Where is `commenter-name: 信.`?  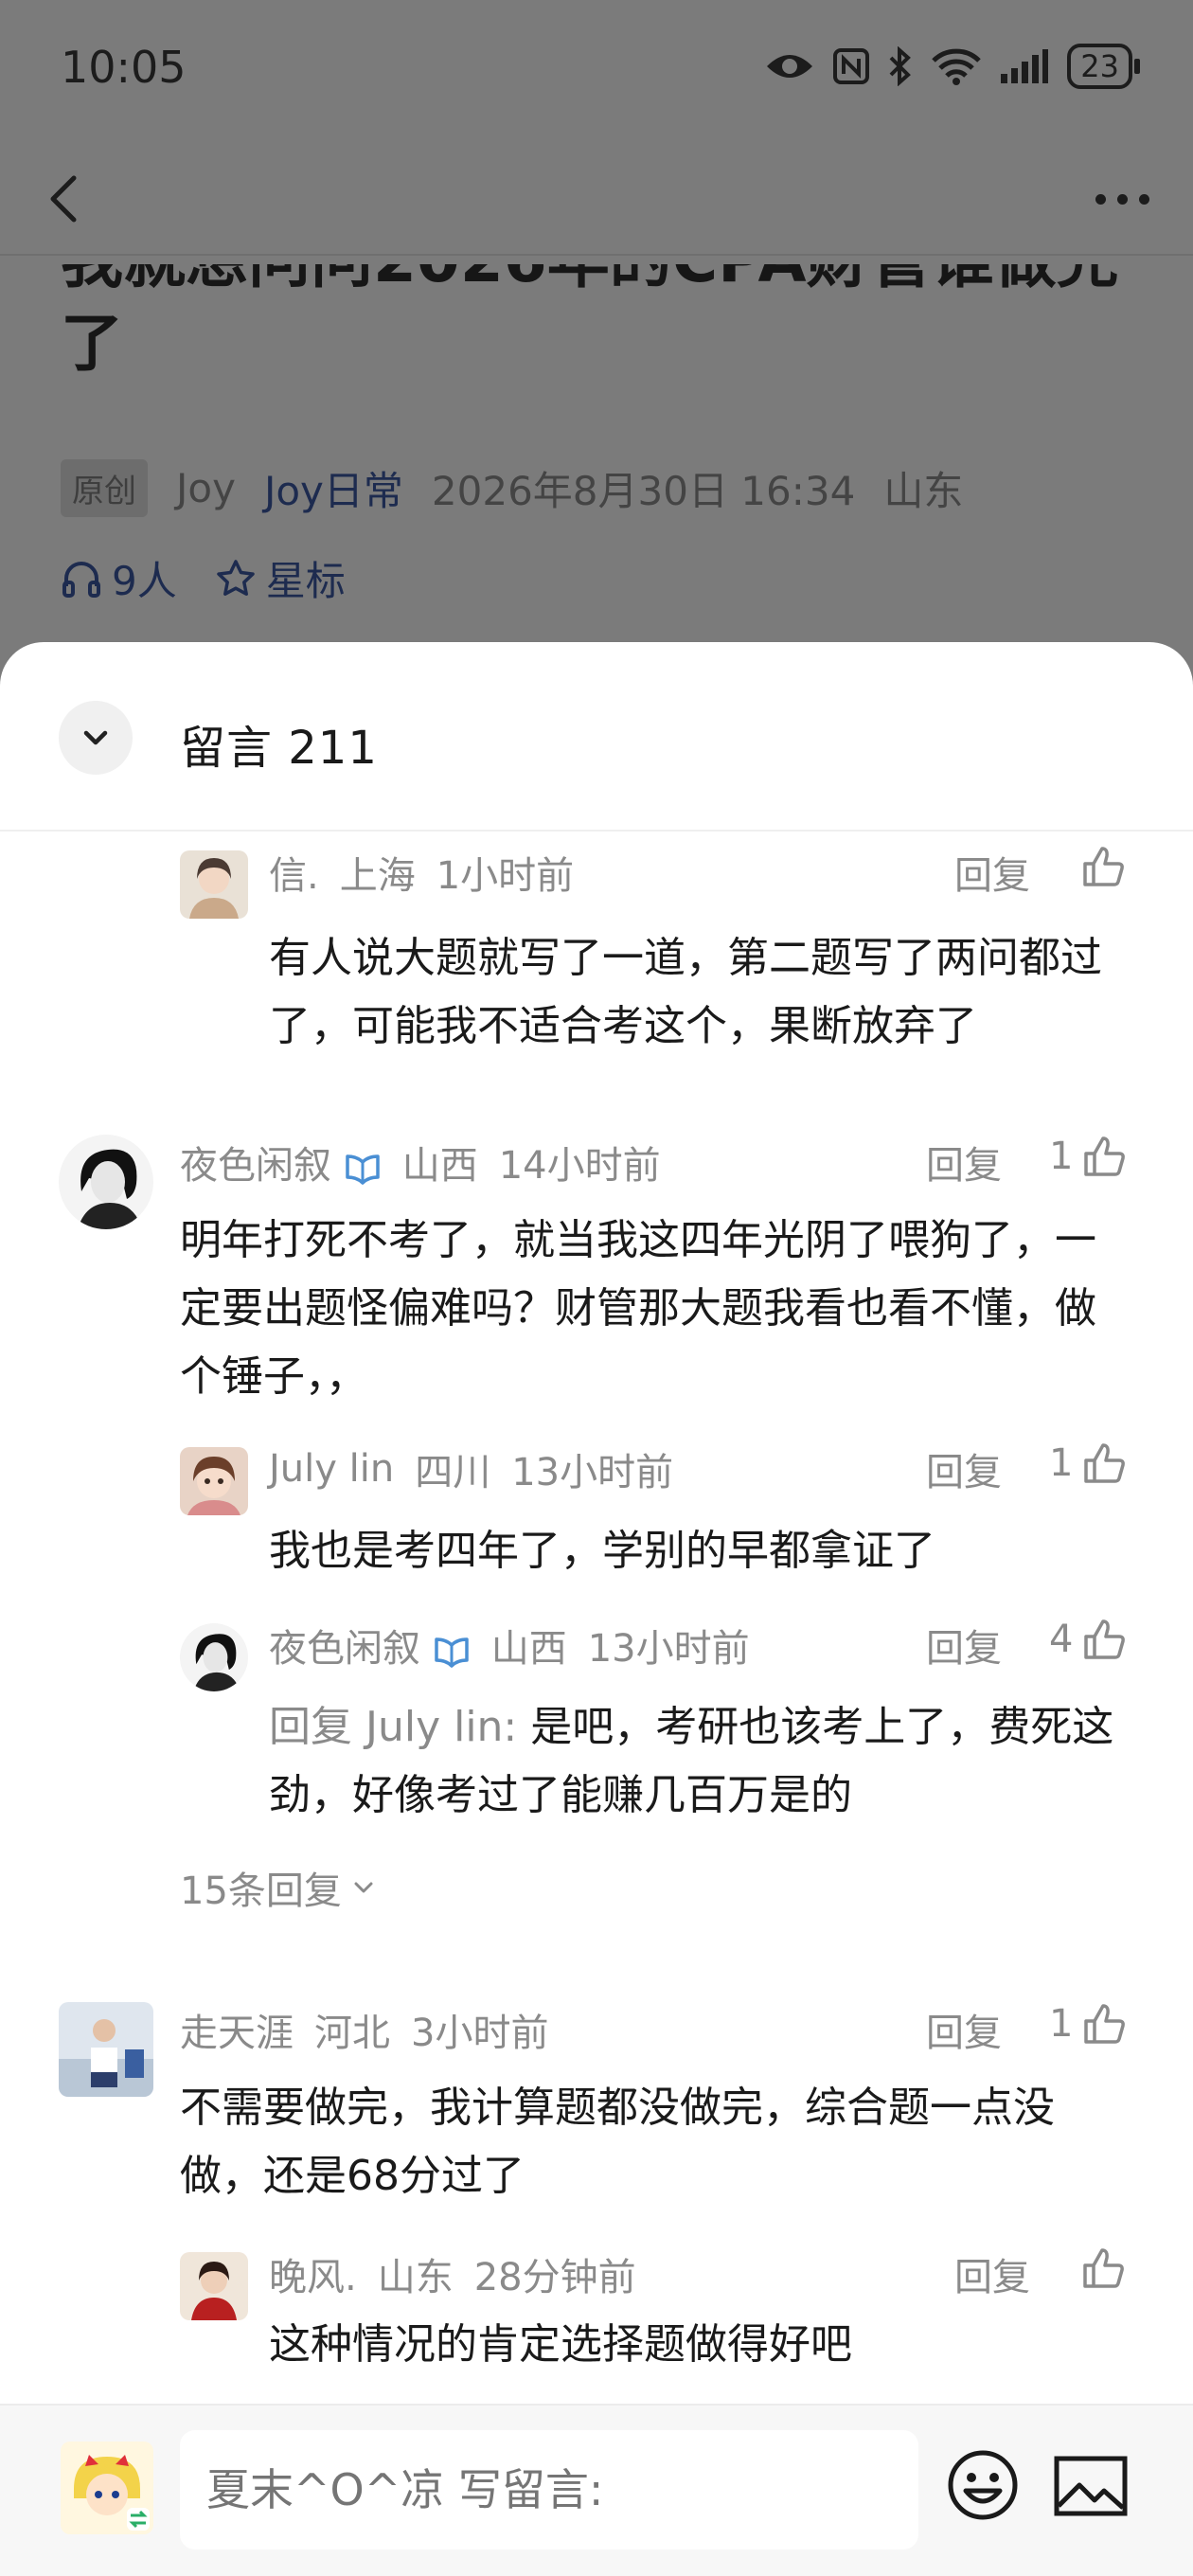
commenter-name: 信. is located at coordinates (294, 872).